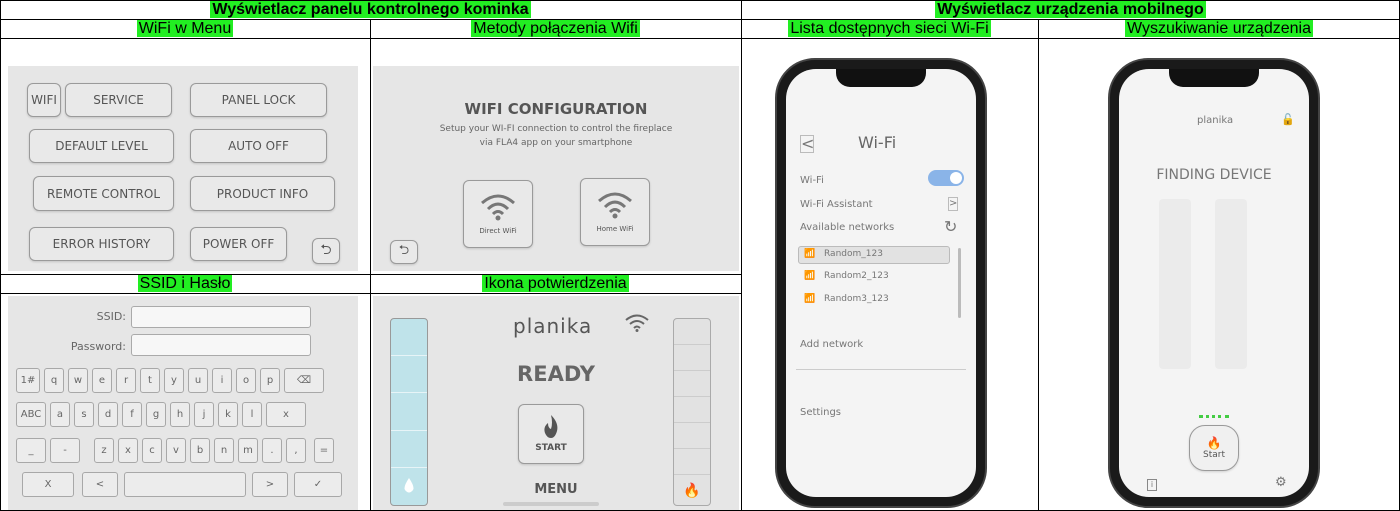  Describe the element at coordinates (221, 317) in the screenshot. I see `ssid-field` at that location.